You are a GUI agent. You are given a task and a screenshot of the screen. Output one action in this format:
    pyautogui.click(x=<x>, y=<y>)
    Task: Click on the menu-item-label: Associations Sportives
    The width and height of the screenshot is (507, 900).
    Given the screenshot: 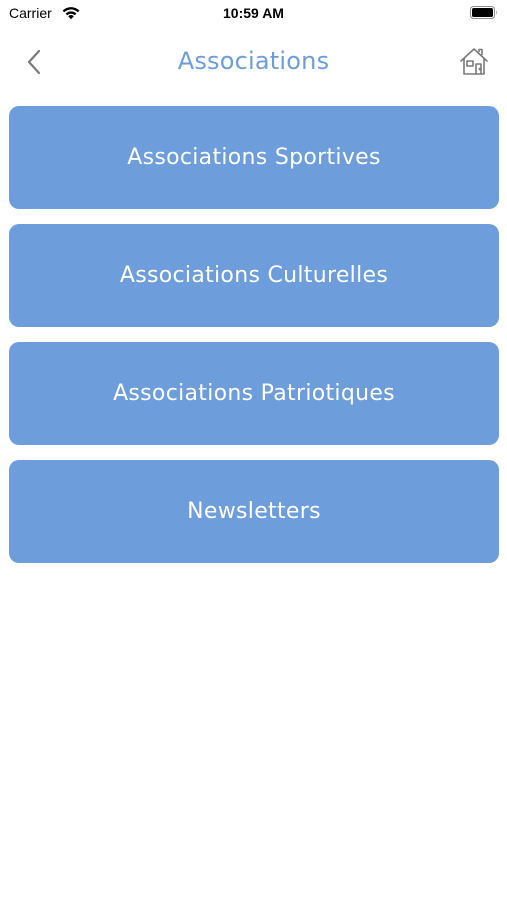 What is the action you would take?
    pyautogui.click(x=254, y=157)
    